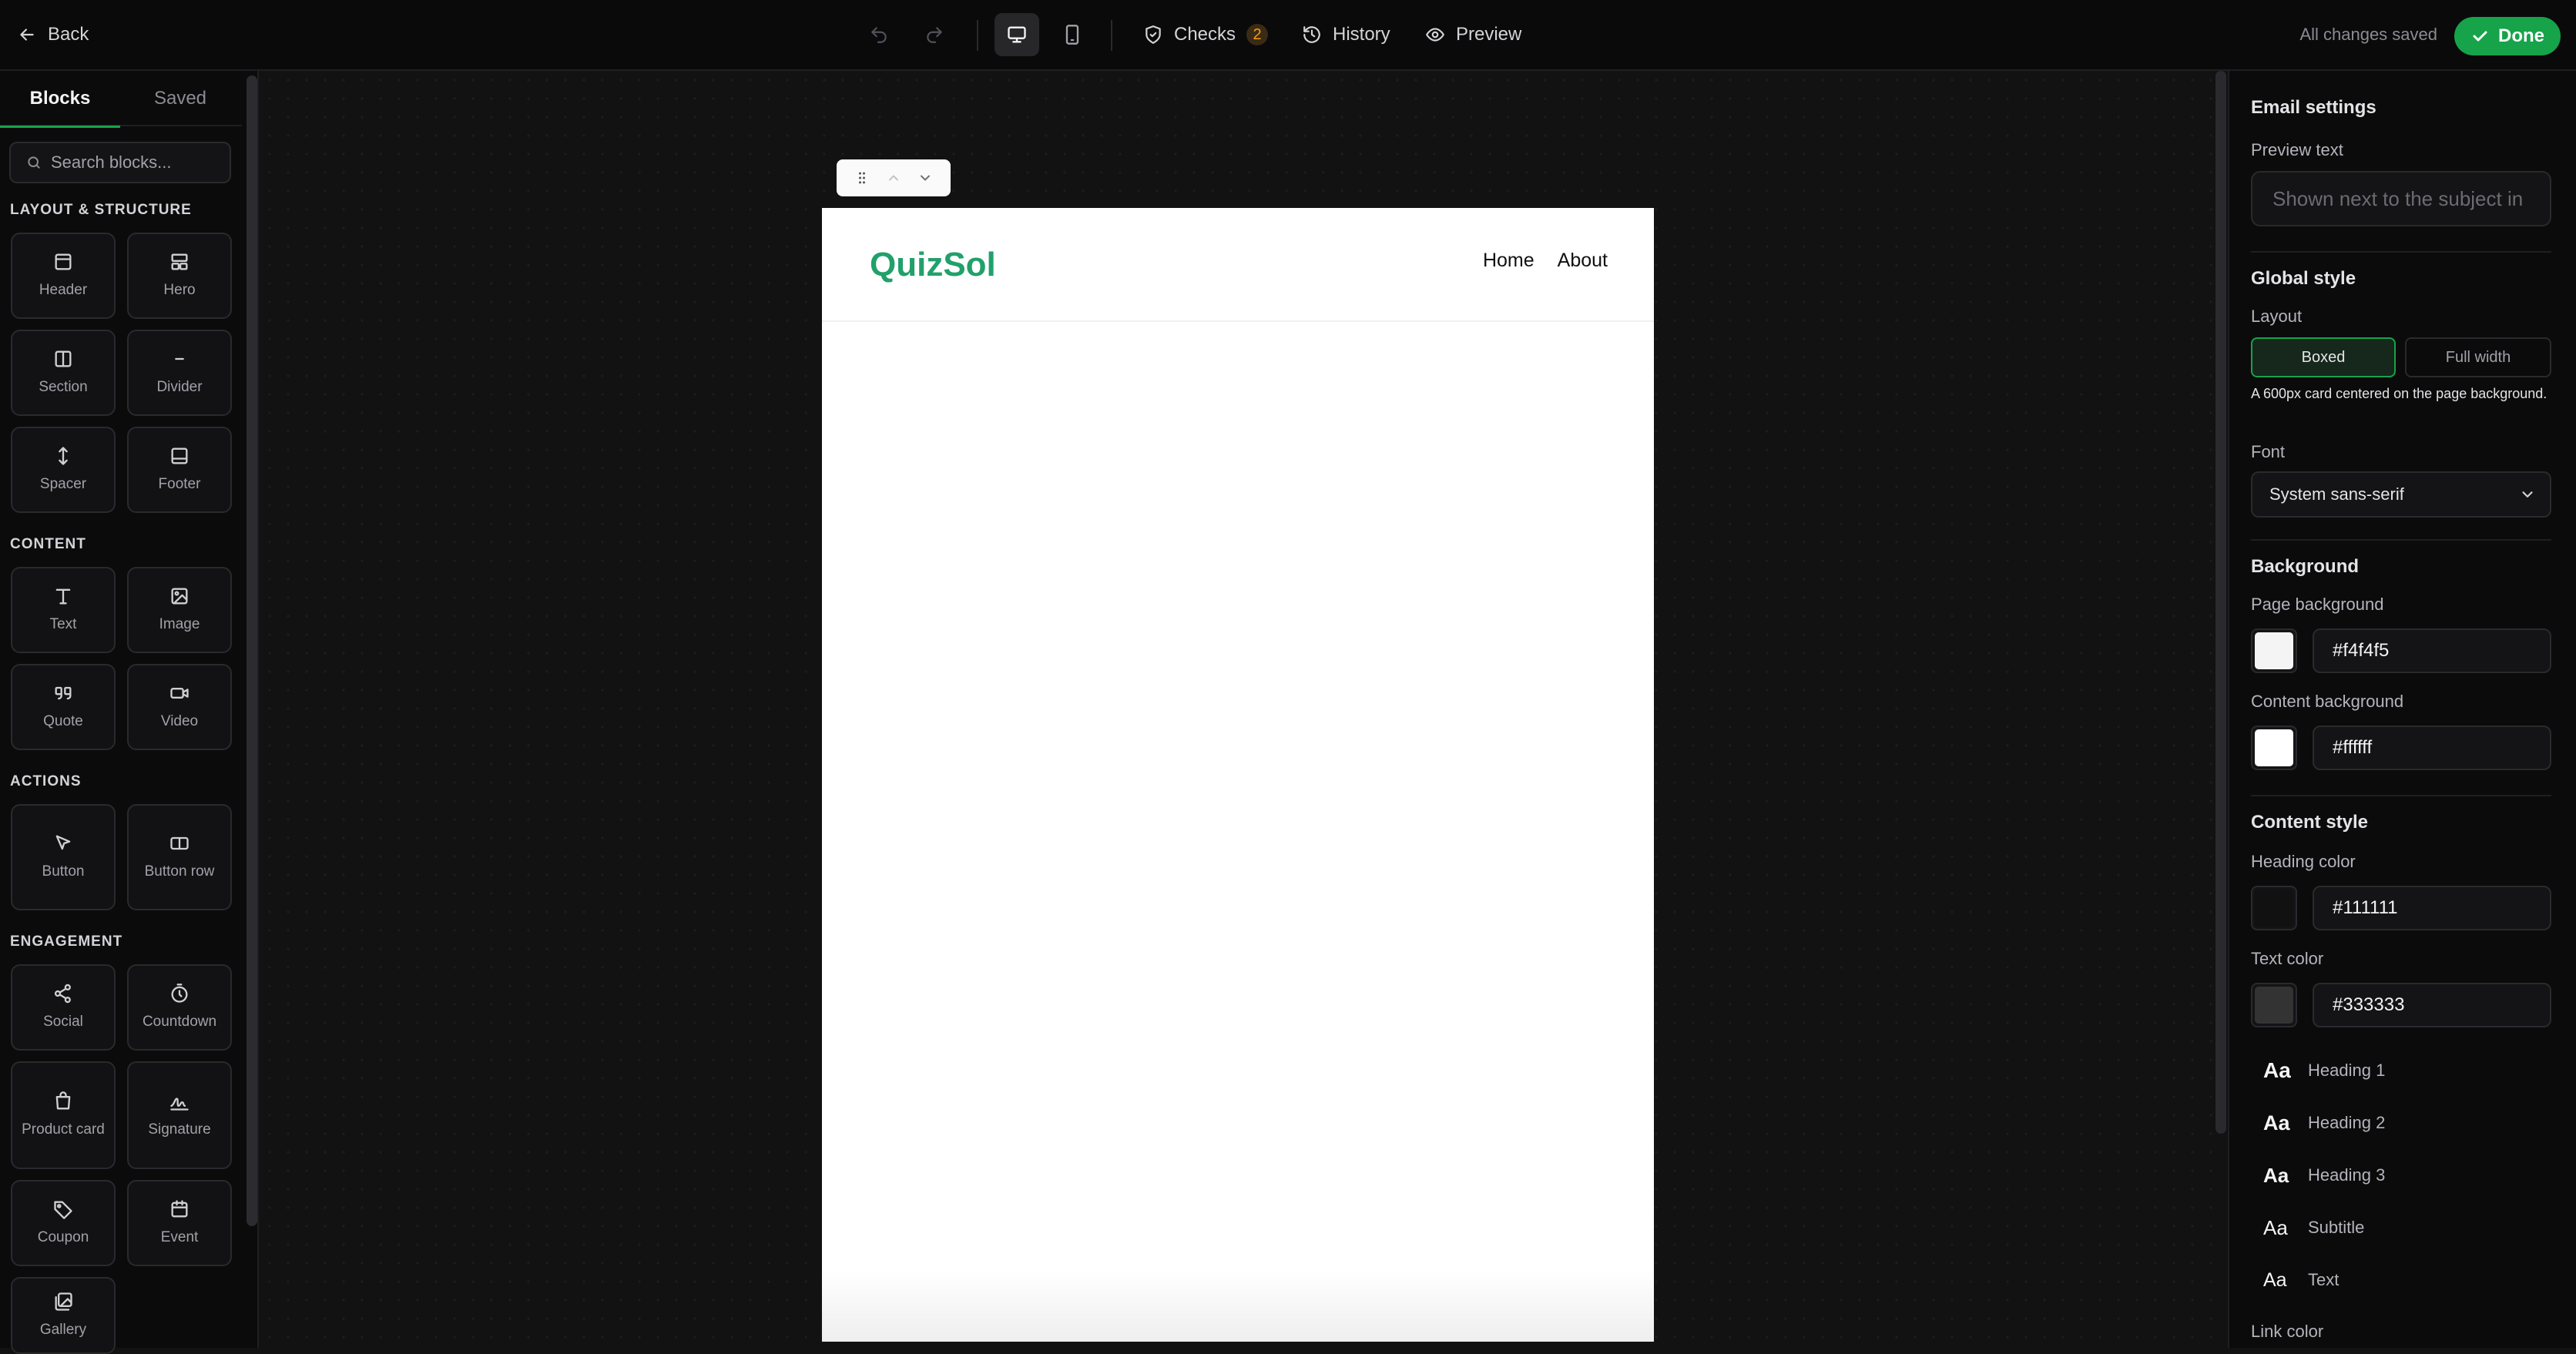  Describe the element at coordinates (2401, 1280) in the screenshot. I see `typography-text: Aa Text` at that location.